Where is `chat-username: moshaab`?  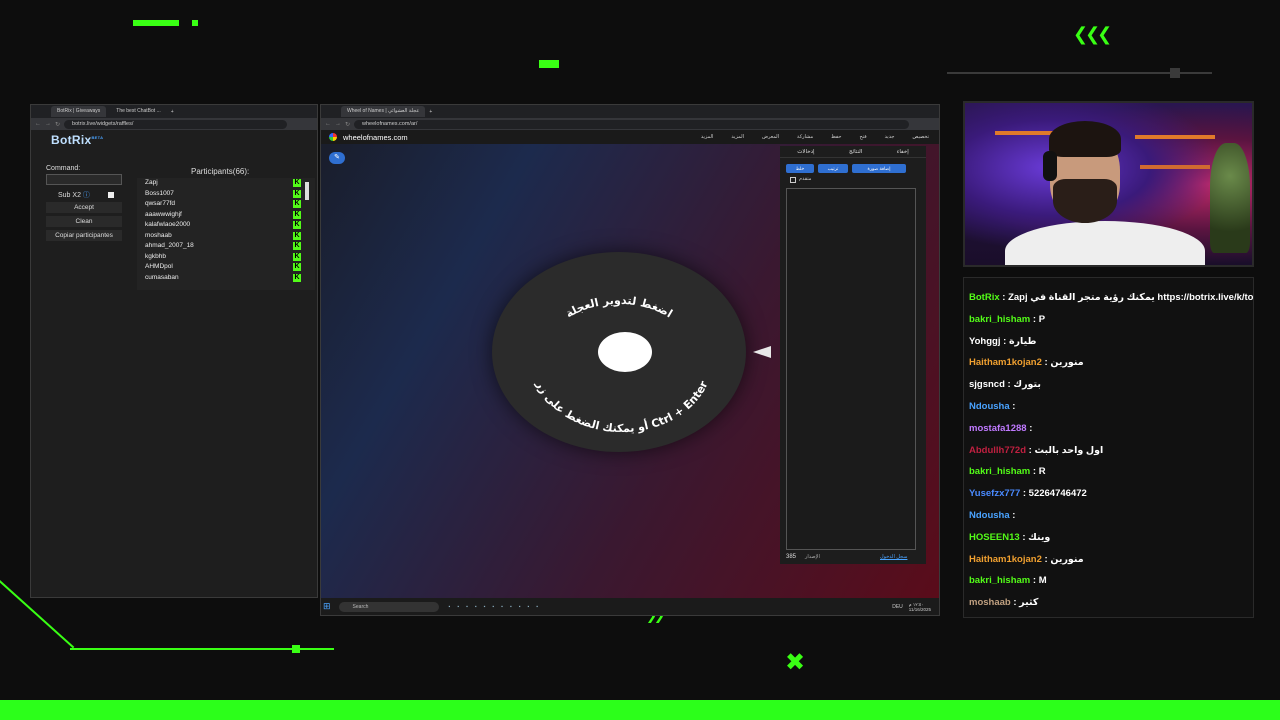
chat-username: moshaab is located at coordinates (990, 602).